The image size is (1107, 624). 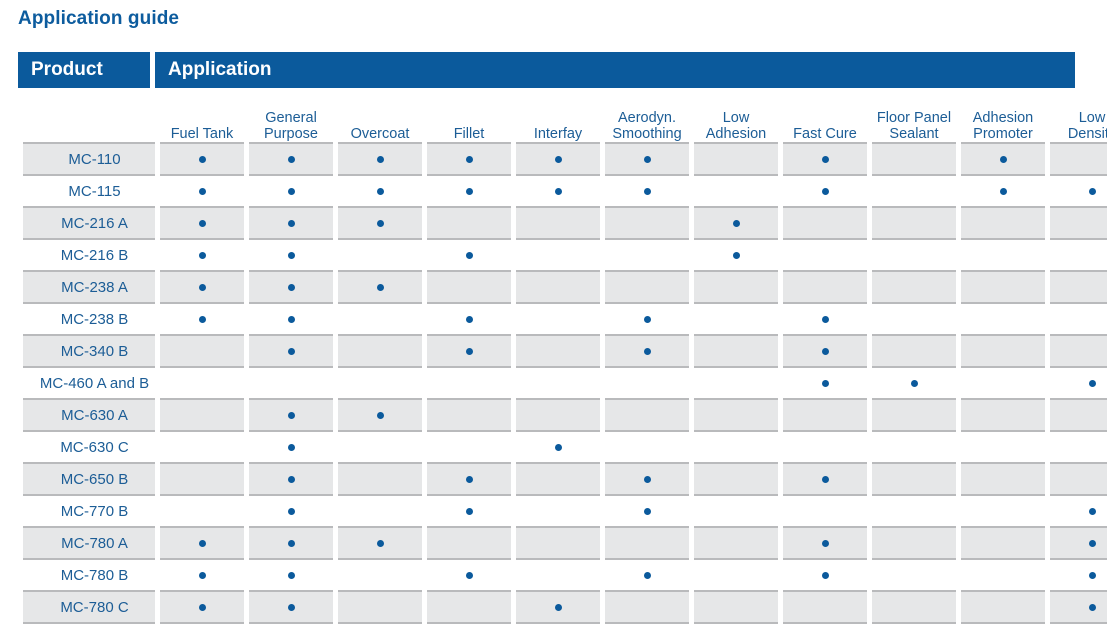 I want to click on column-header-floor-panel-sealant: Floor Panel Sealant, so click(x=914, y=125).